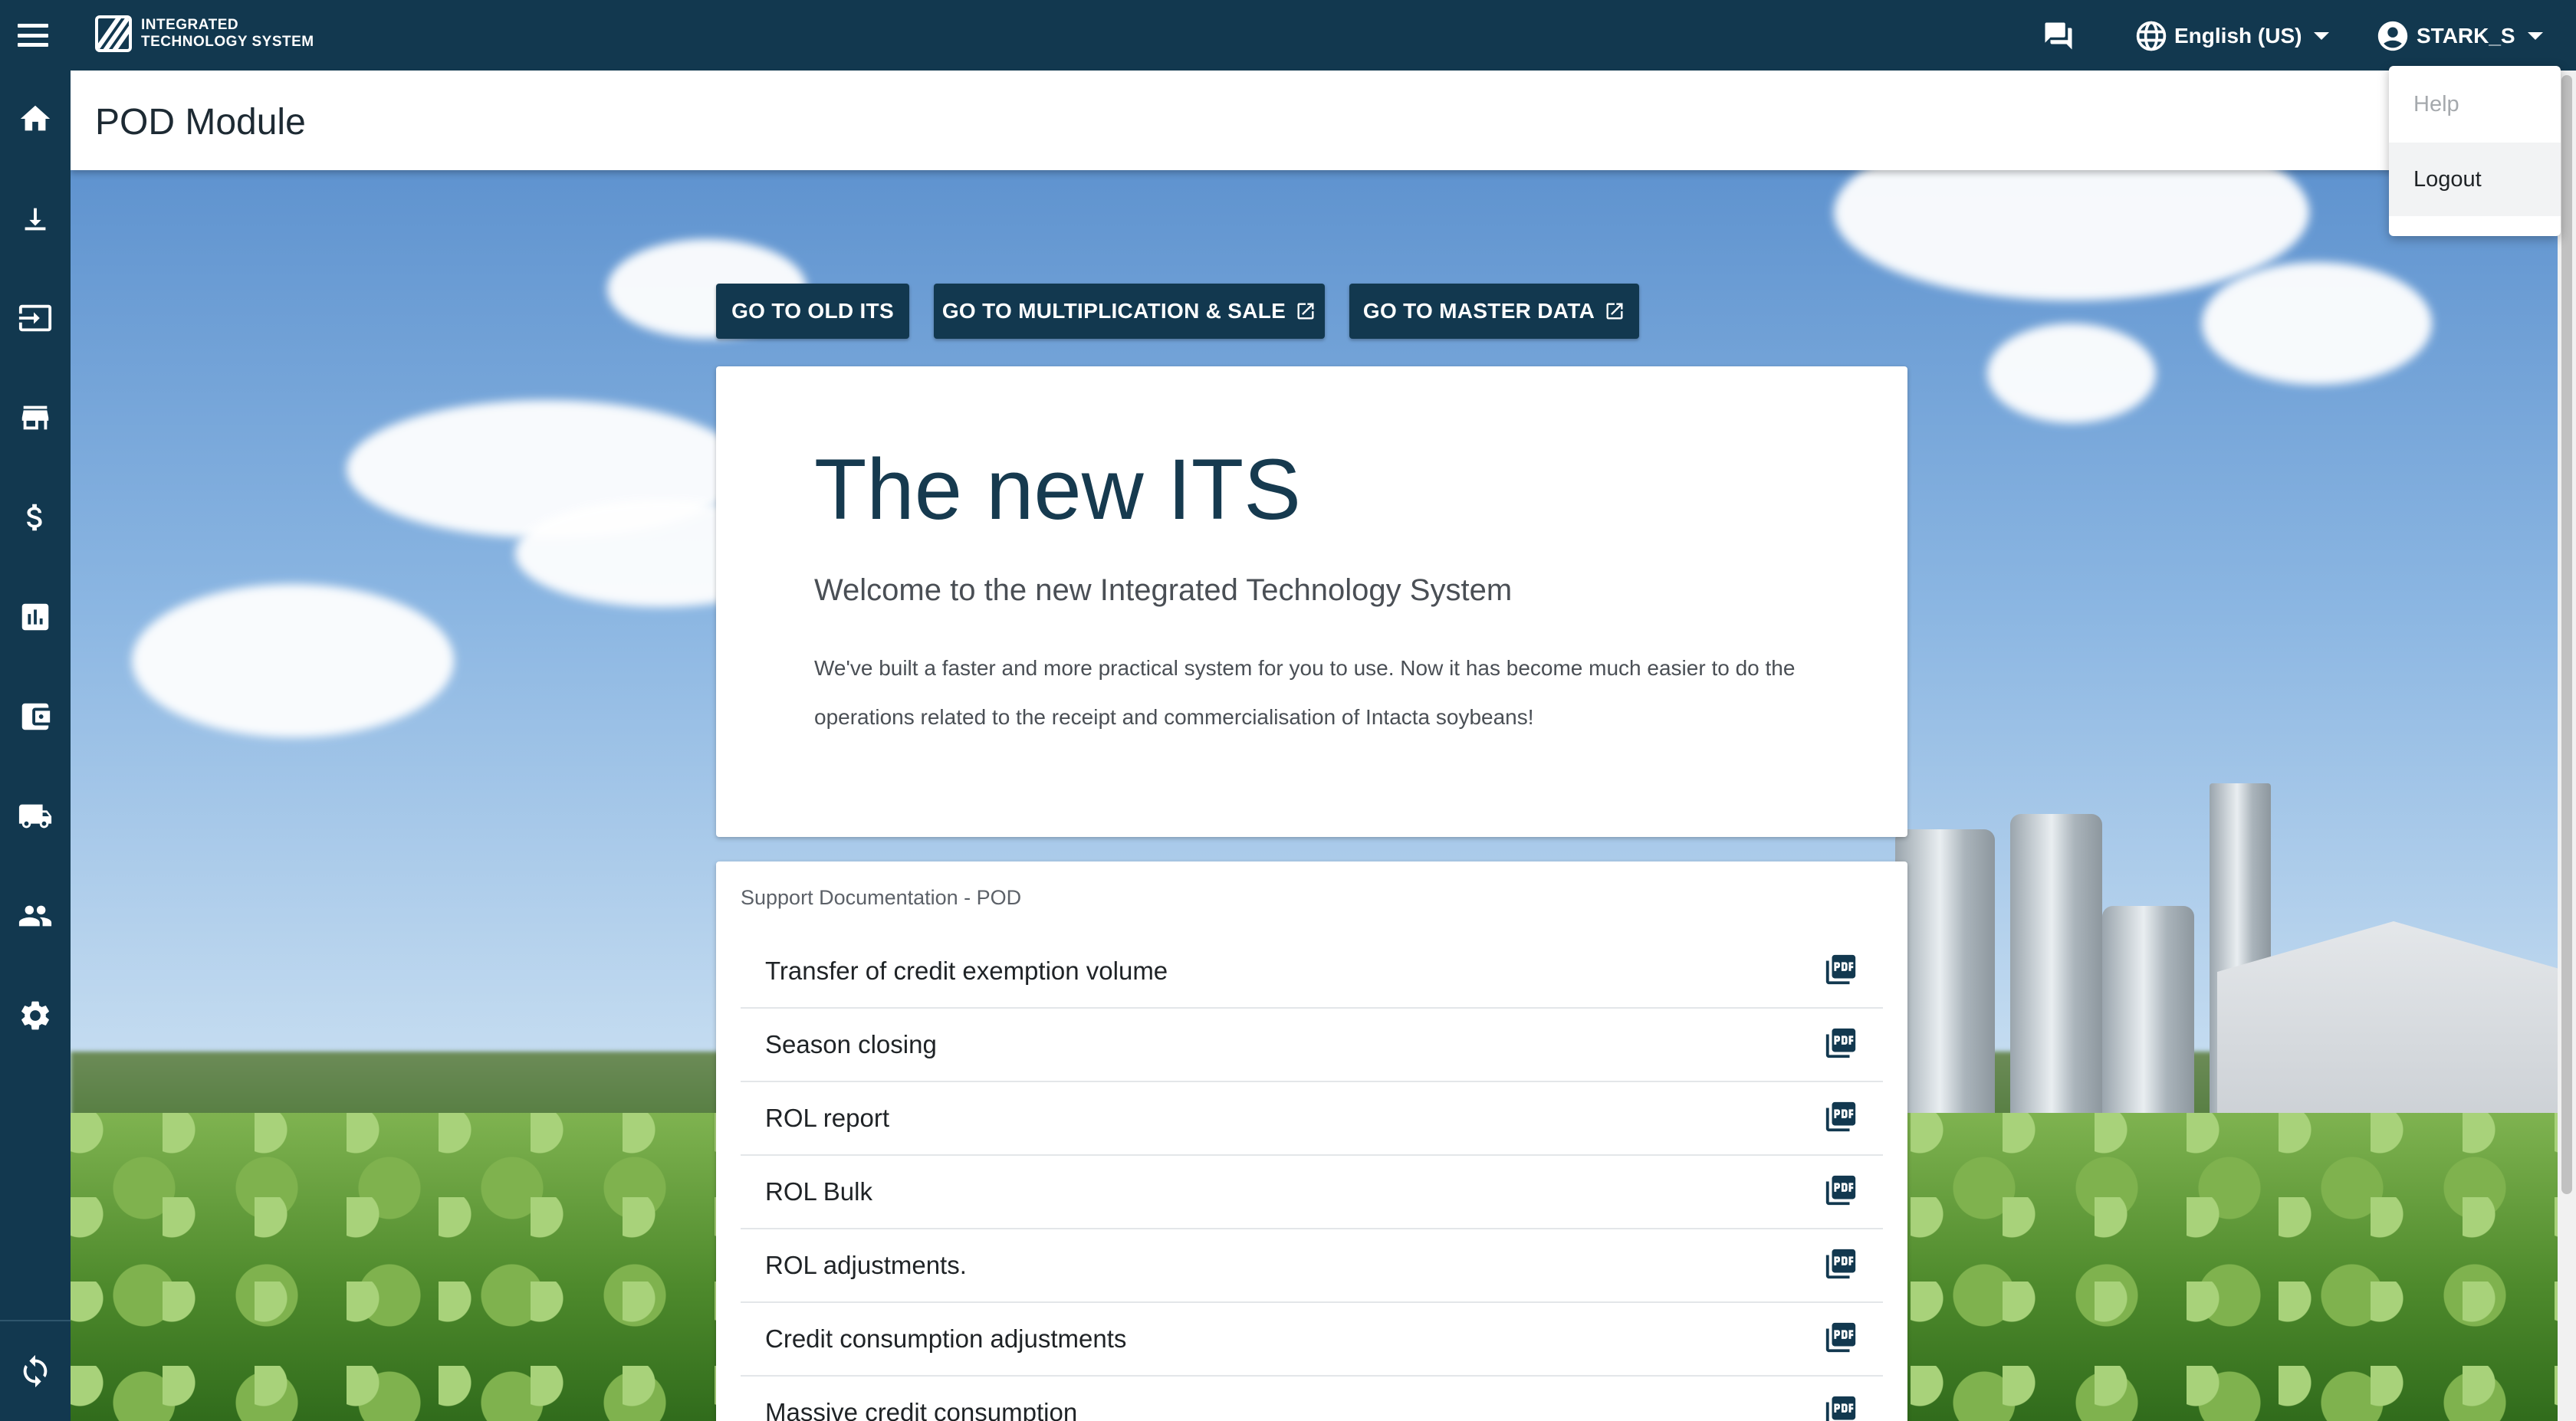 The height and width of the screenshot is (1421, 2576). What do you see at coordinates (2475, 179) in the screenshot?
I see `menu-item-logout: Logout` at bounding box center [2475, 179].